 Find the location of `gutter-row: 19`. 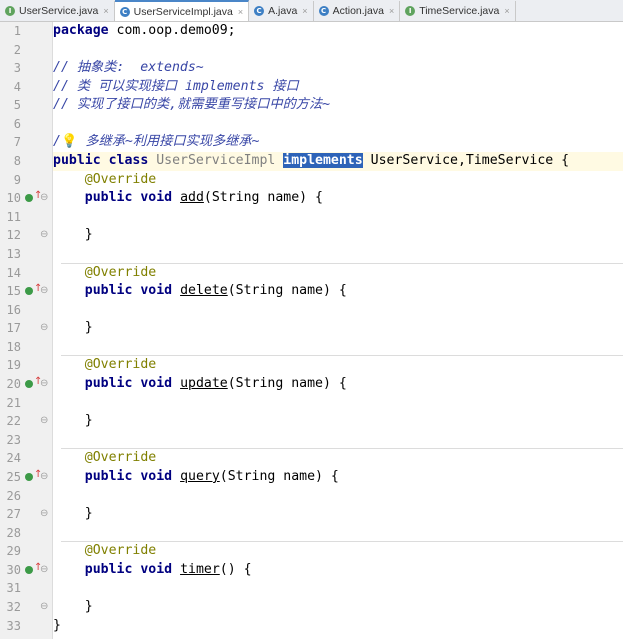

gutter-row: 19 is located at coordinates (26, 365).